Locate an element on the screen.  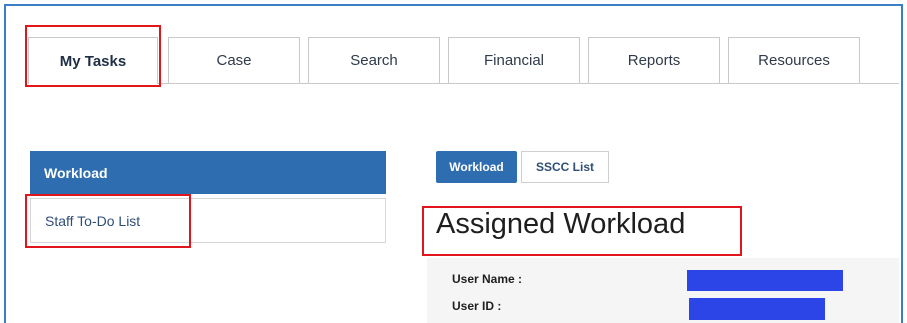
subtab-sscc-list: SSCC List is located at coordinates (565, 167).